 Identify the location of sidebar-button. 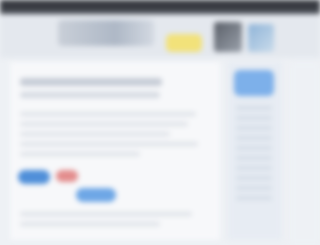
(254, 83).